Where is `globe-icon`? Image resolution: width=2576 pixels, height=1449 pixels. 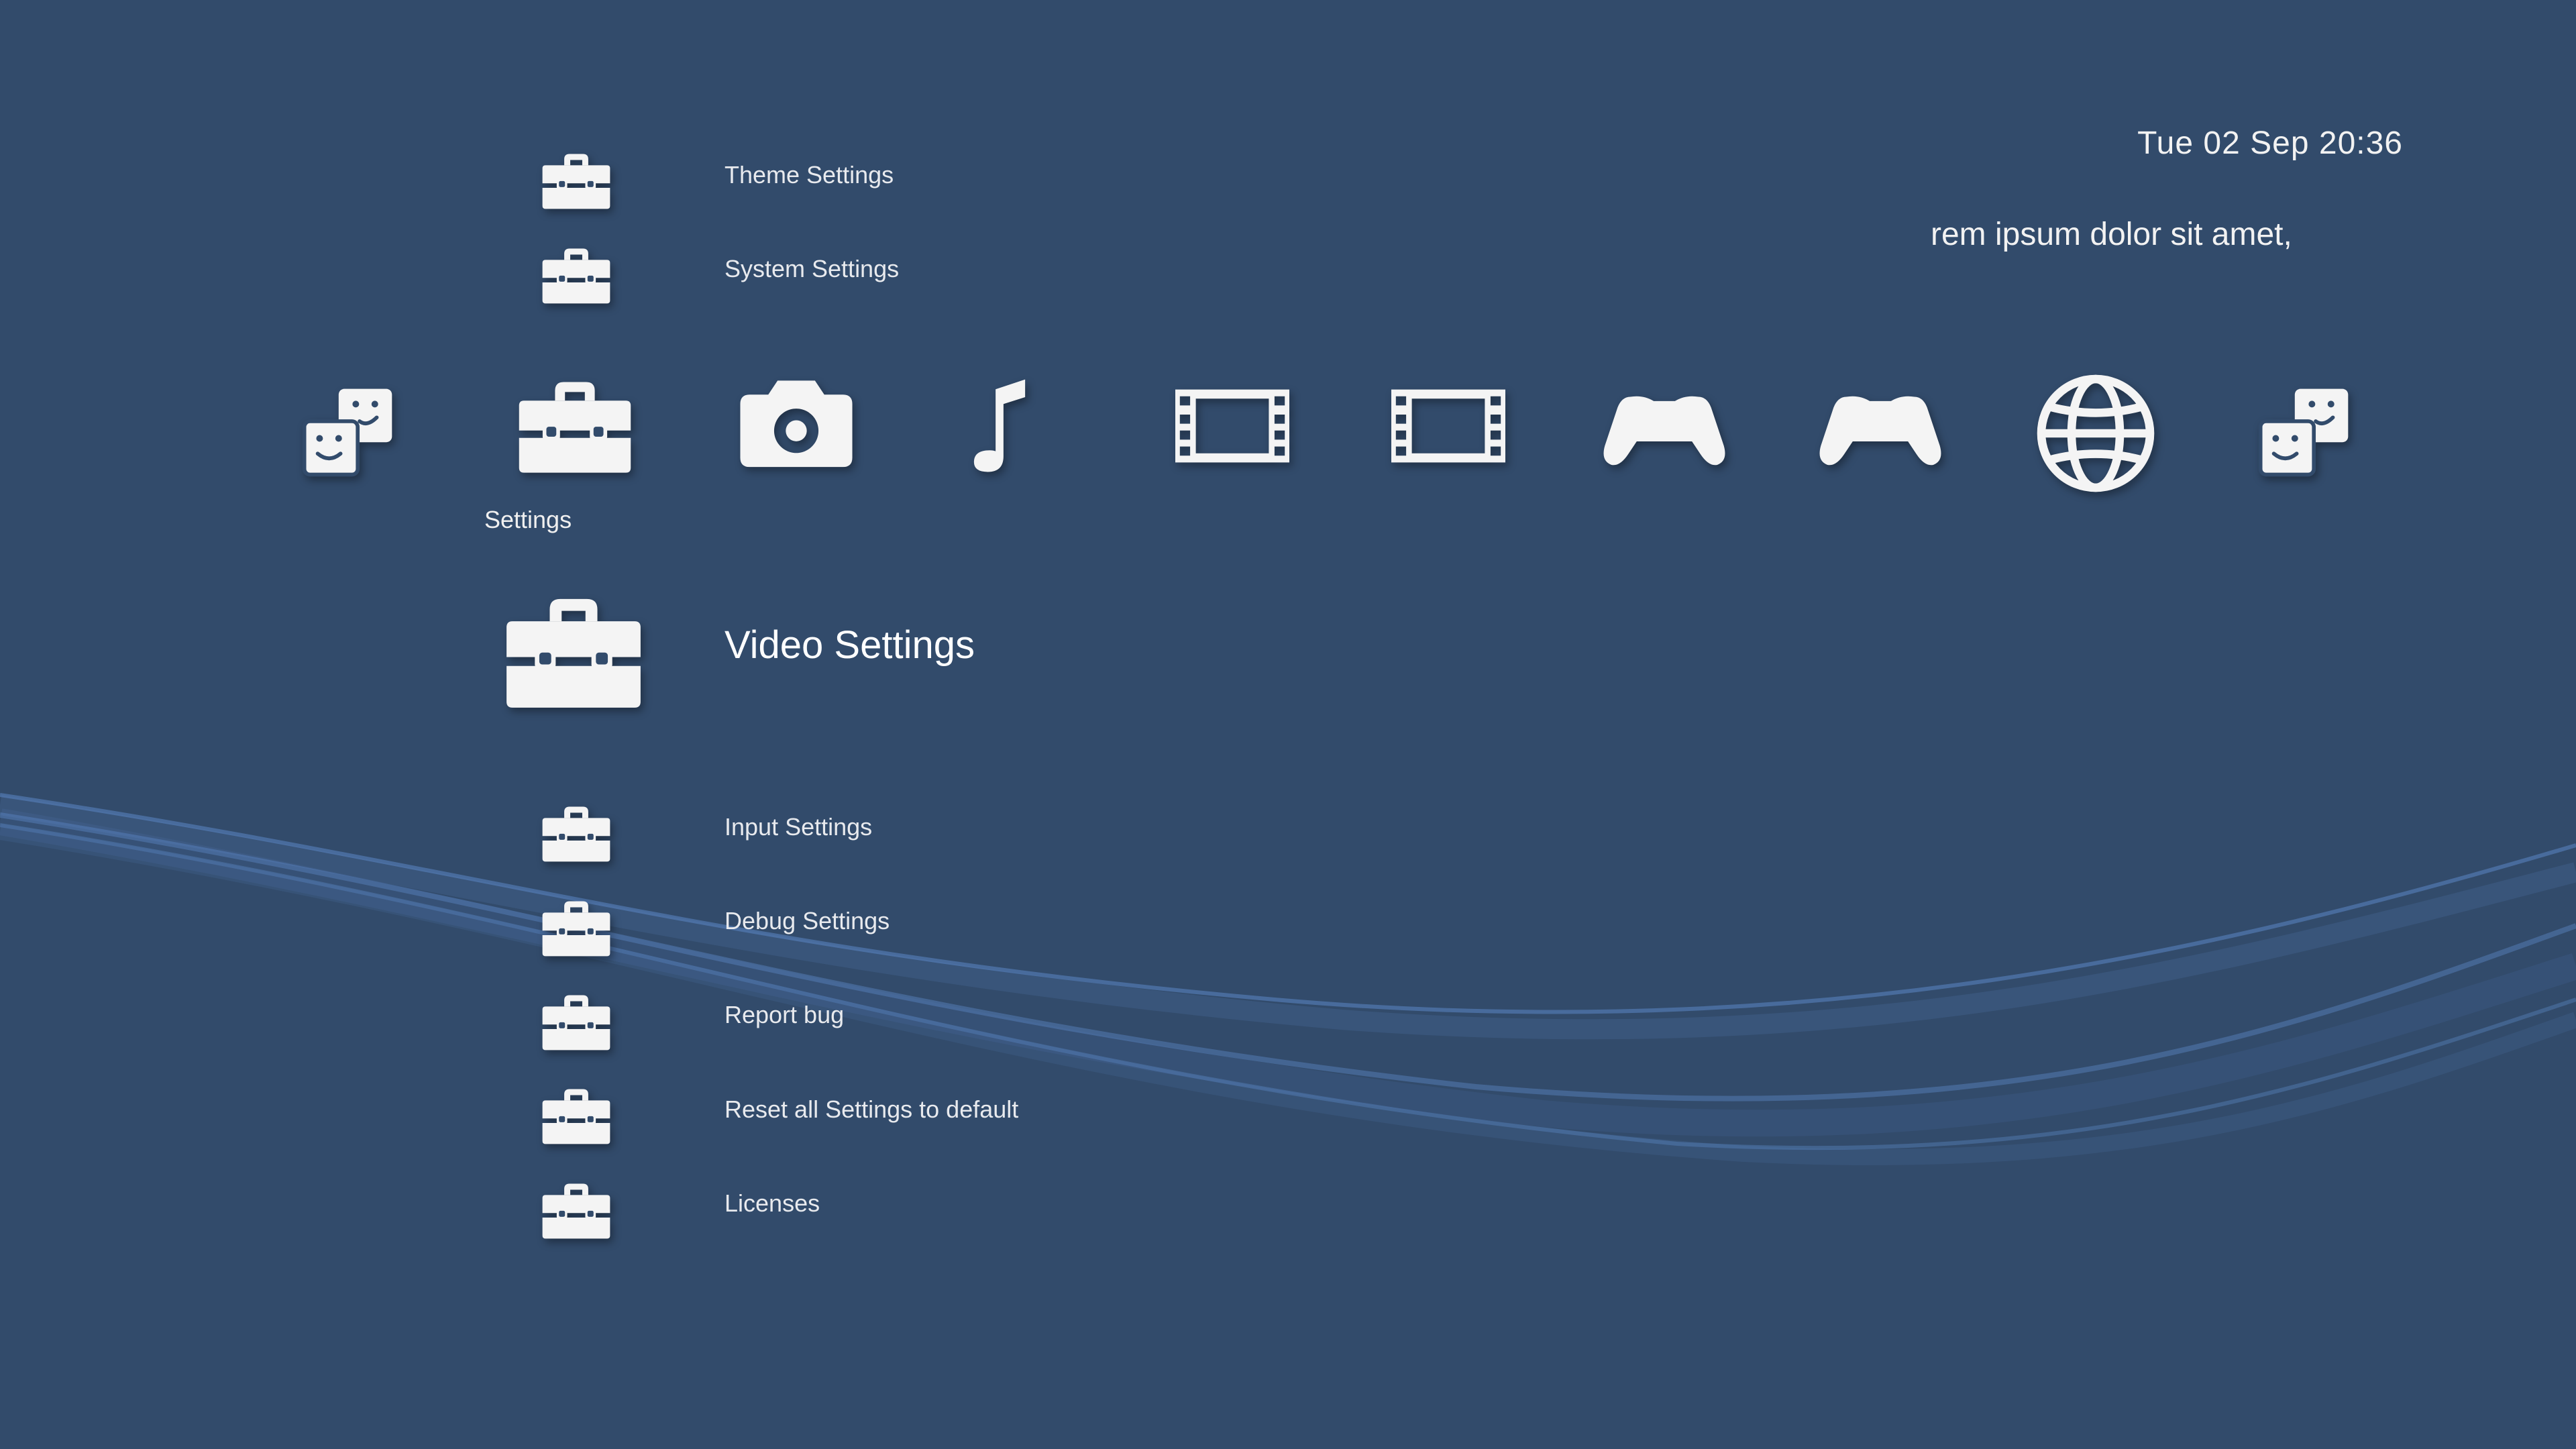 globe-icon is located at coordinates (2095, 433).